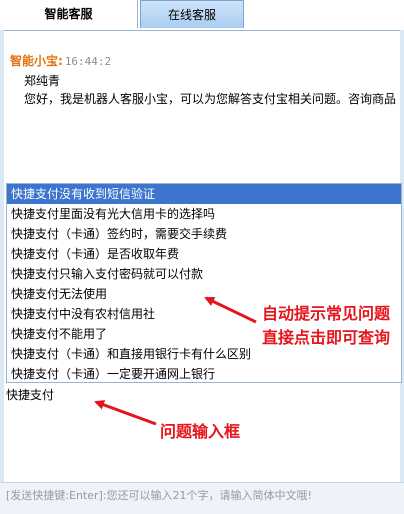  What do you see at coordinates (204, 194) in the screenshot?
I see `suggestion-item: 快捷支付没有收到短信验证` at bounding box center [204, 194].